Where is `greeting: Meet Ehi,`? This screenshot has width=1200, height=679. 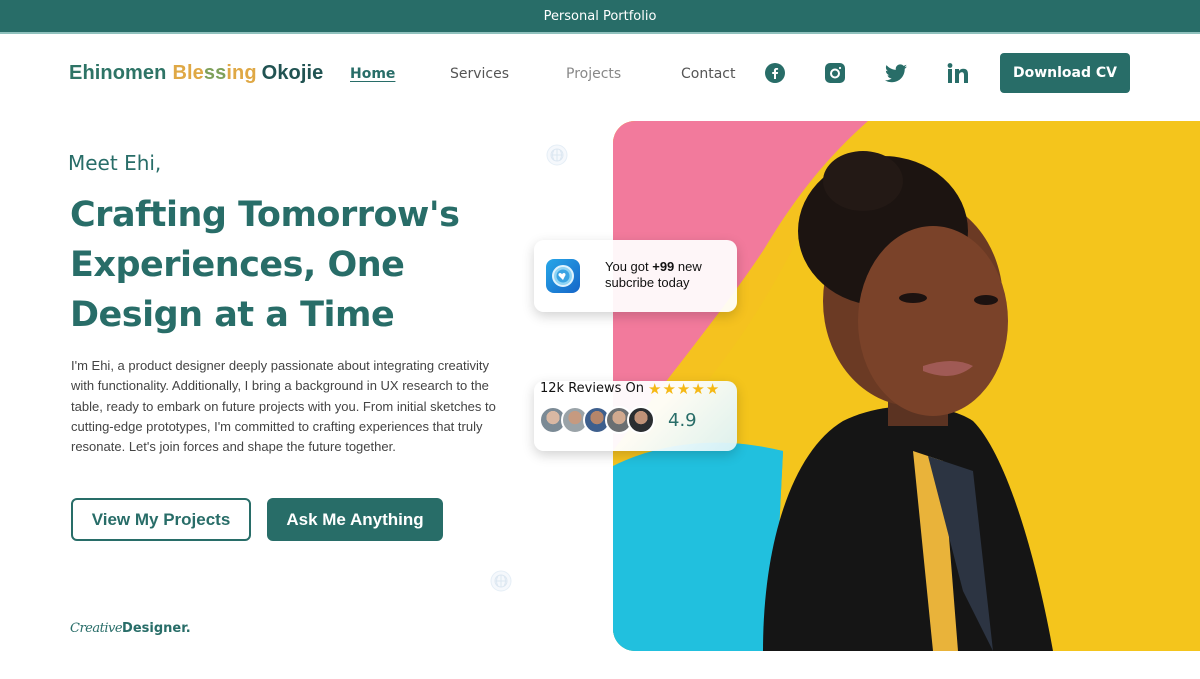 greeting: Meet Ehi, is located at coordinates (115, 163).